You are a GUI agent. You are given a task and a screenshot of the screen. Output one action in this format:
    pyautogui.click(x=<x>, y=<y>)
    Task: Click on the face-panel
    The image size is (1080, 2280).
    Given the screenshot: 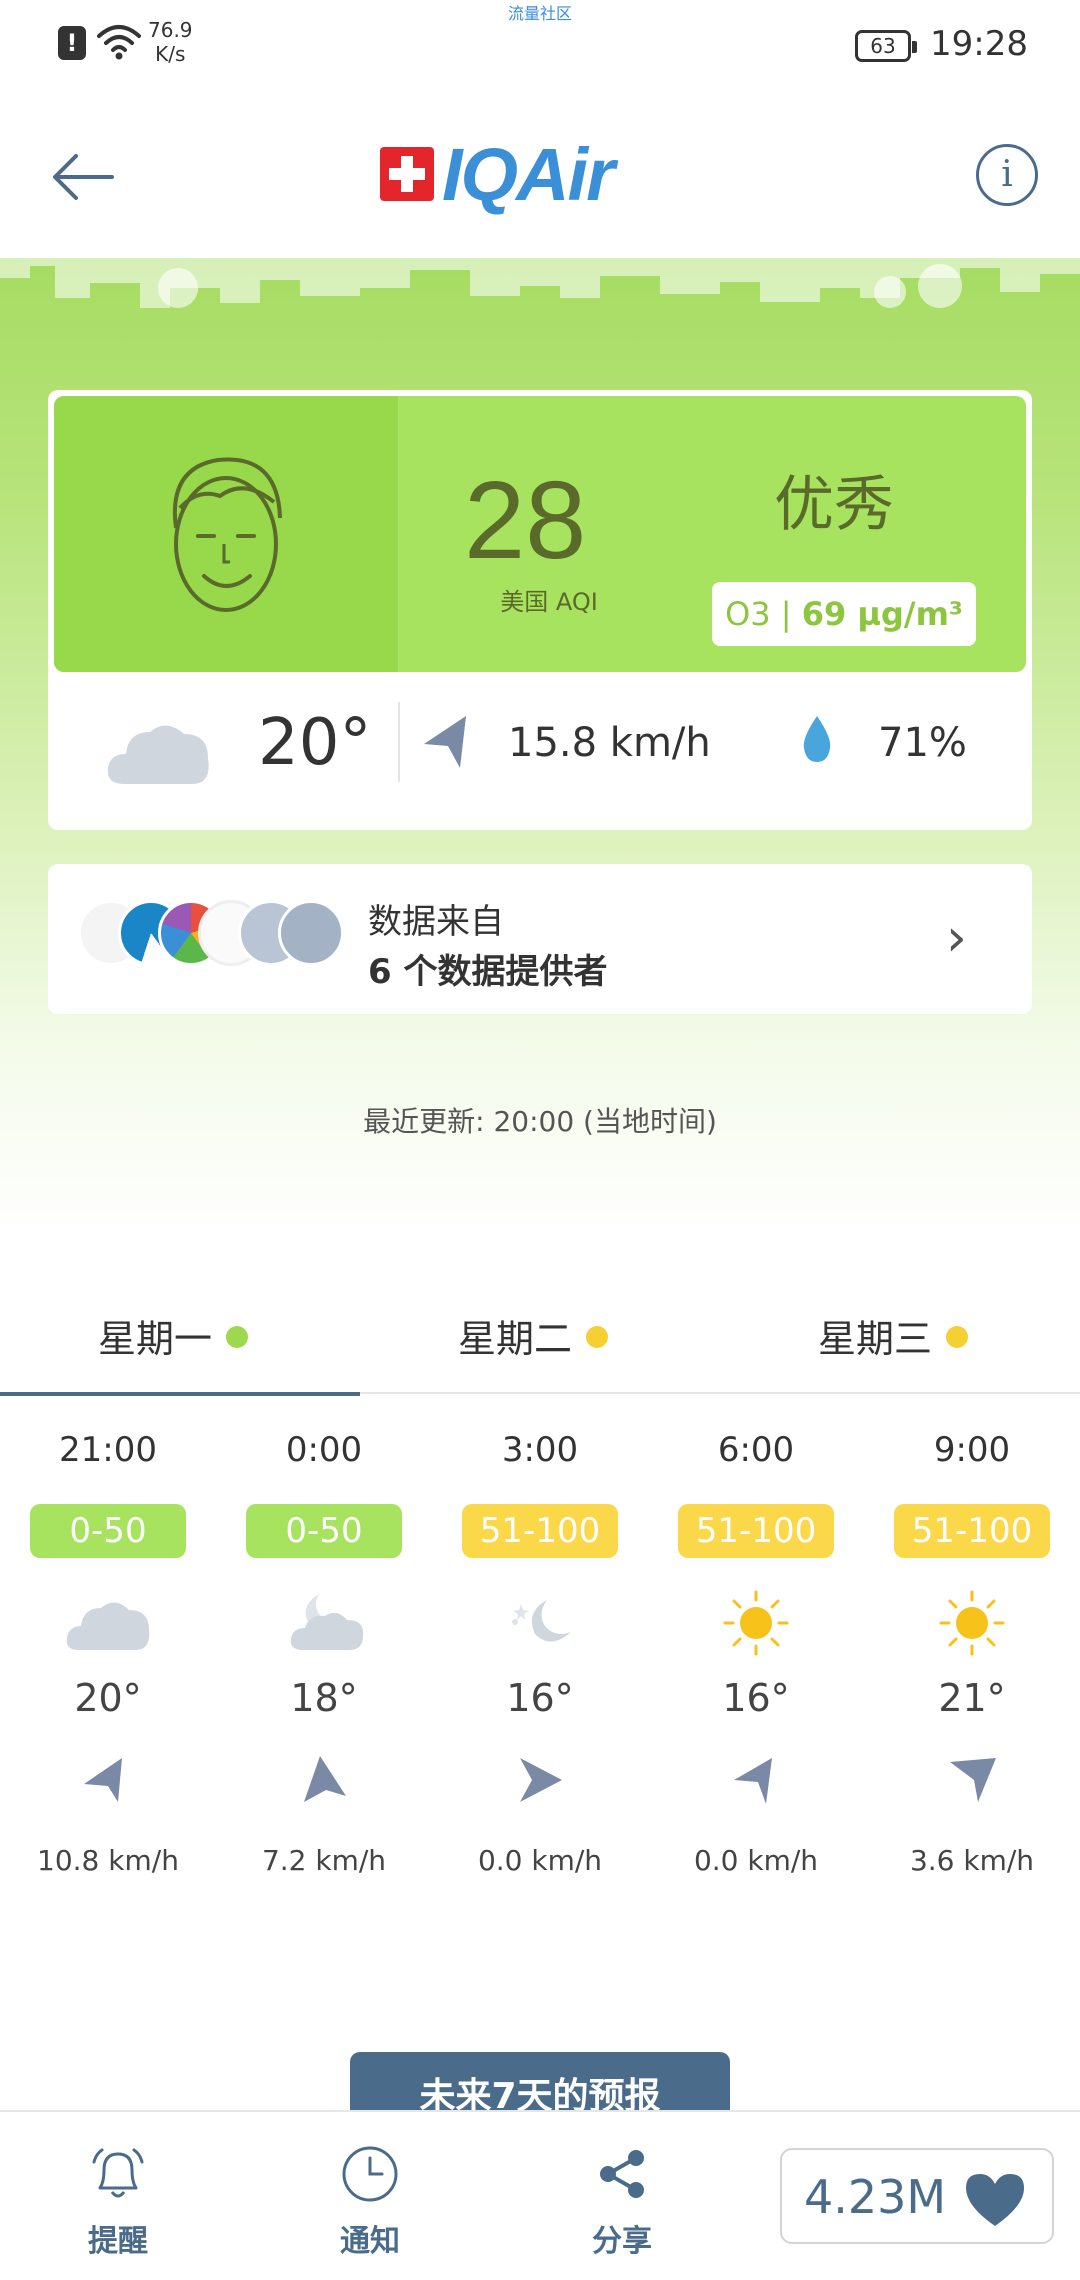 What is the action you would take?
    pyautogui.click(x=226, y=534)
    